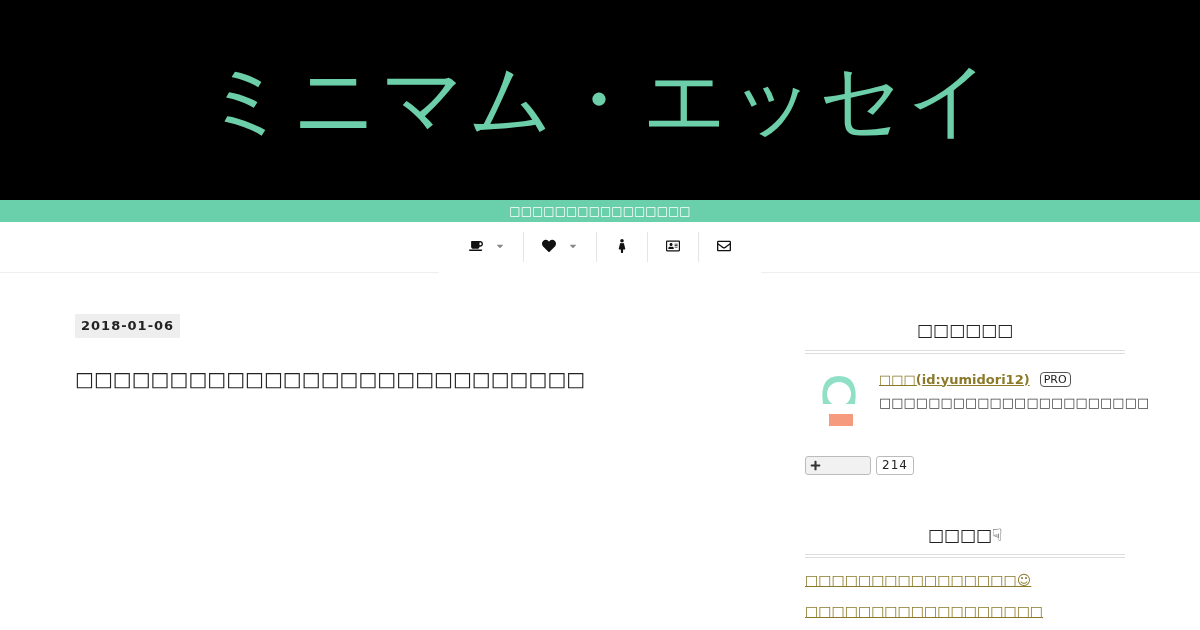  What do you see at coordinates (838, 465) in the screenshot?
I see `follow-button` at bounding box center [838, 465].